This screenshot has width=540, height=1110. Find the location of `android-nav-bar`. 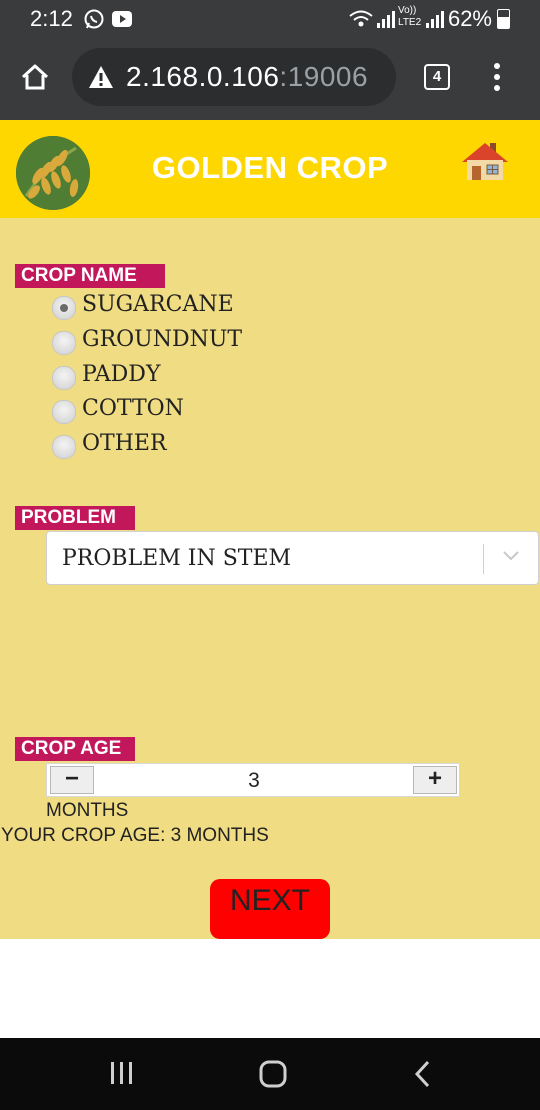

android-nav-bar is located at coordinates (270, 1074).